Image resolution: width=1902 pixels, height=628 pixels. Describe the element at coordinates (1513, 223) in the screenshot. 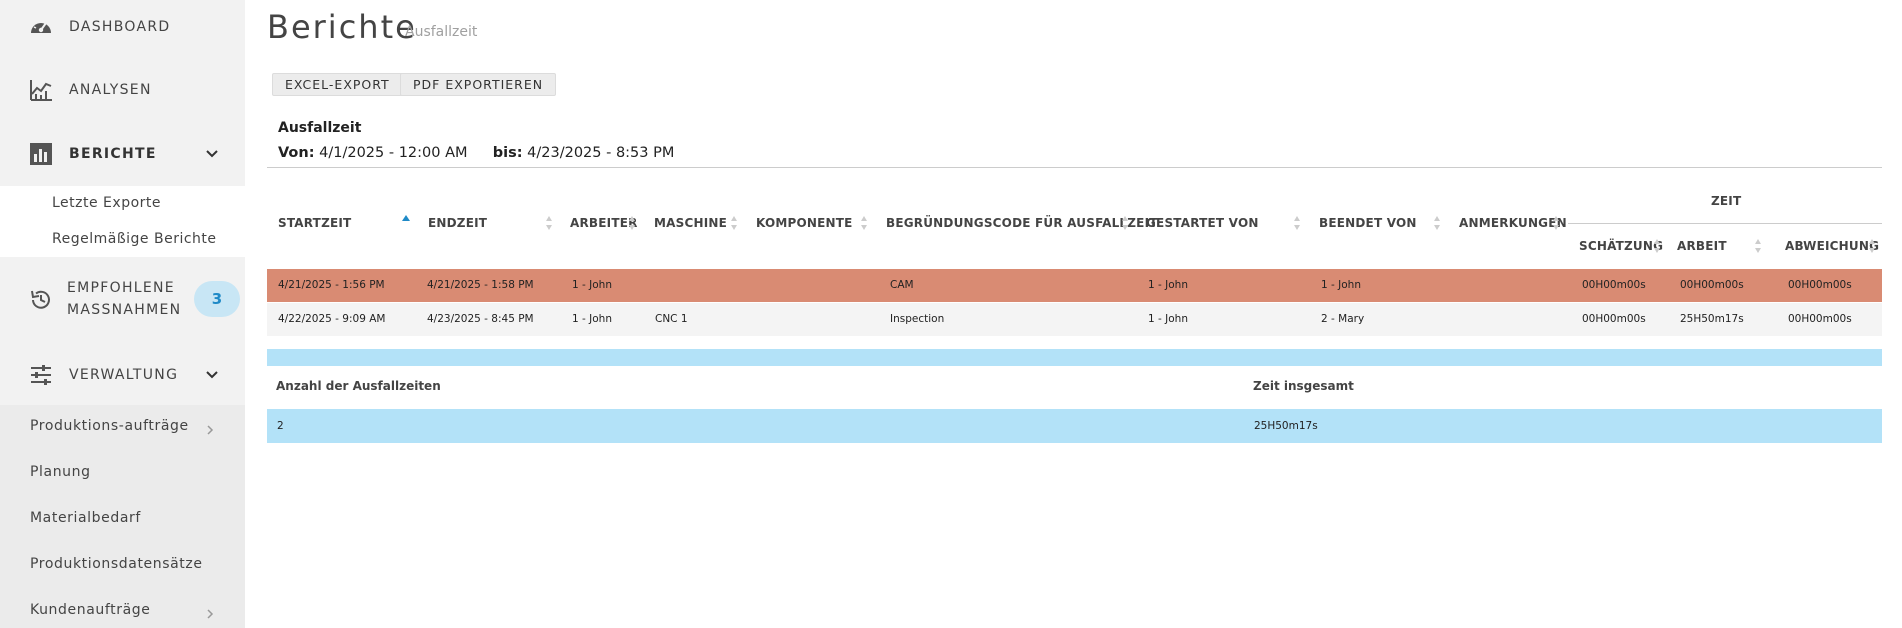

I see `header-anmerkungen: ANMERKUNGEN` at that location.